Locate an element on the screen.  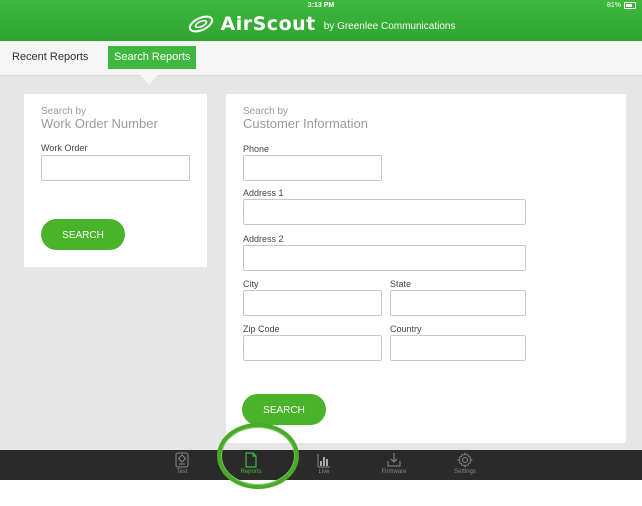
phone-label: Phone is located at coordinates (256, 149).